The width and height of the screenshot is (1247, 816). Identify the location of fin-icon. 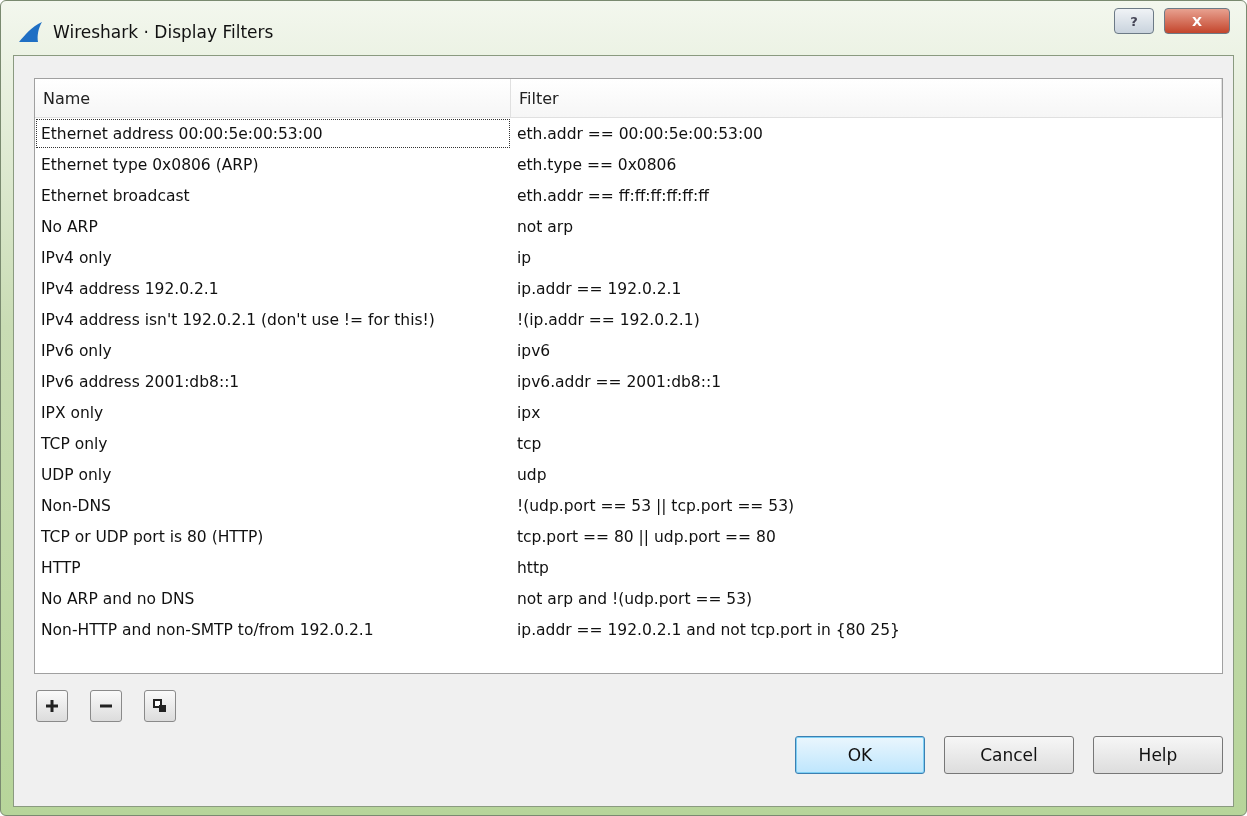
(30, 32).